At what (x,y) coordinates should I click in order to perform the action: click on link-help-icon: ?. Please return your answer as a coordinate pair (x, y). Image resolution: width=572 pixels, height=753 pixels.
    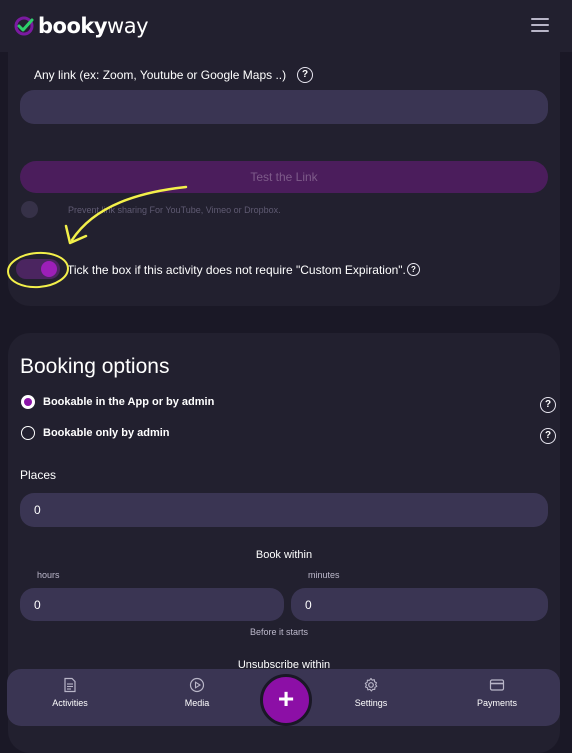
    Looking at the image, I should click on (305, 75).